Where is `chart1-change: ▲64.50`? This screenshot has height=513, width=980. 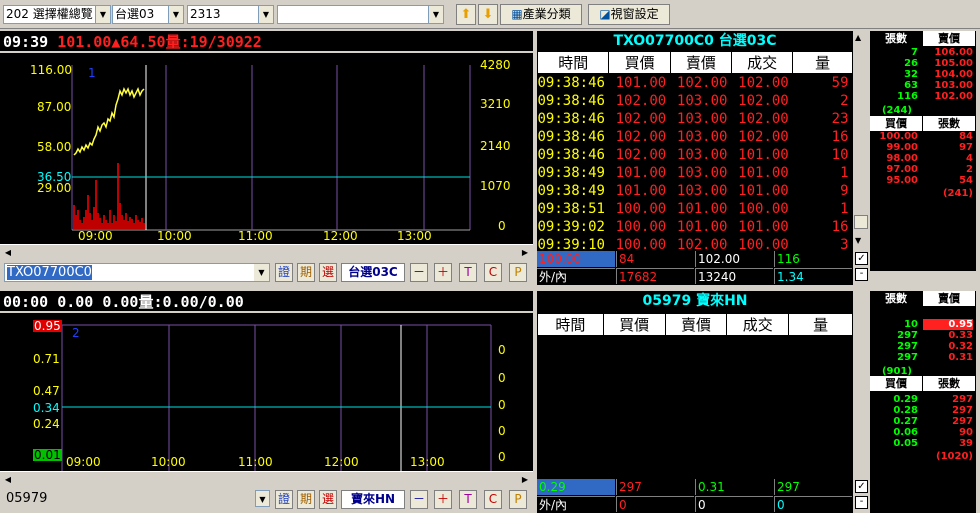 chart1-change: ▲64.50 is located at coordinates (138, 42).